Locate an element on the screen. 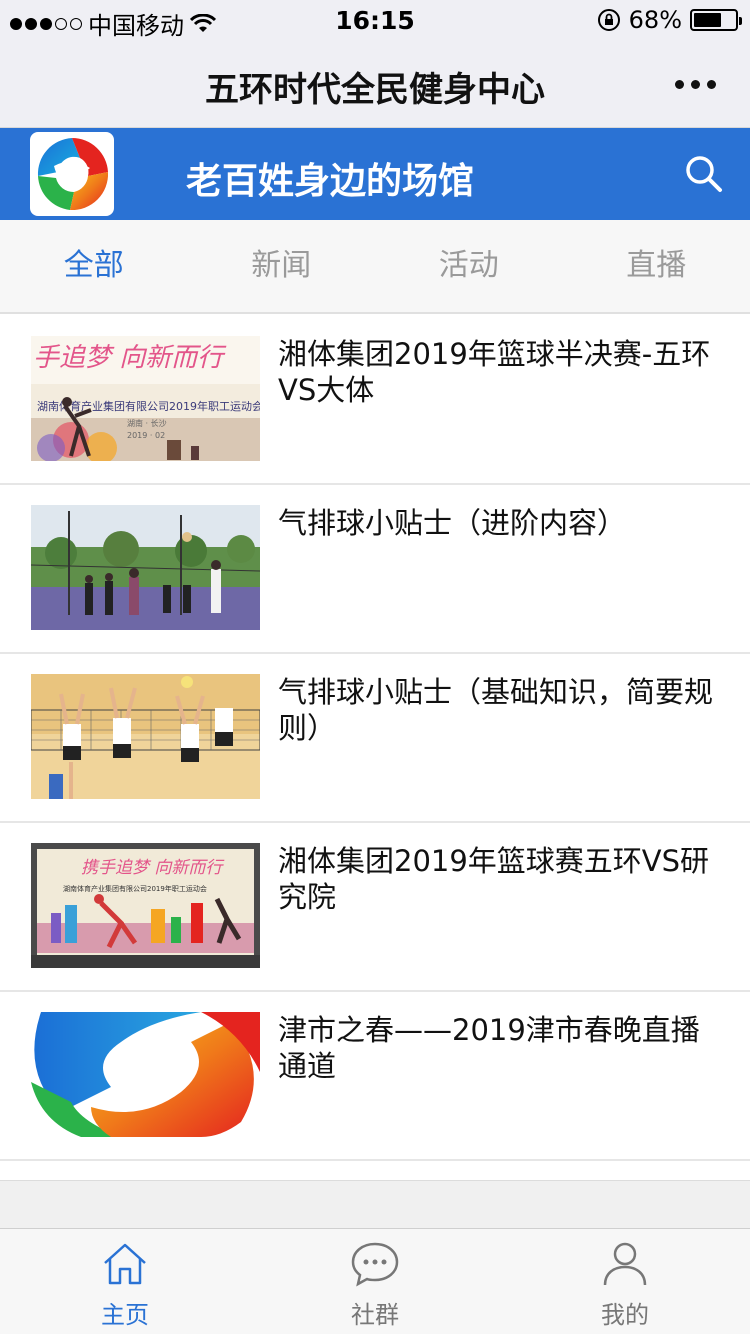  search-icon is located at coordinates (704, 174).